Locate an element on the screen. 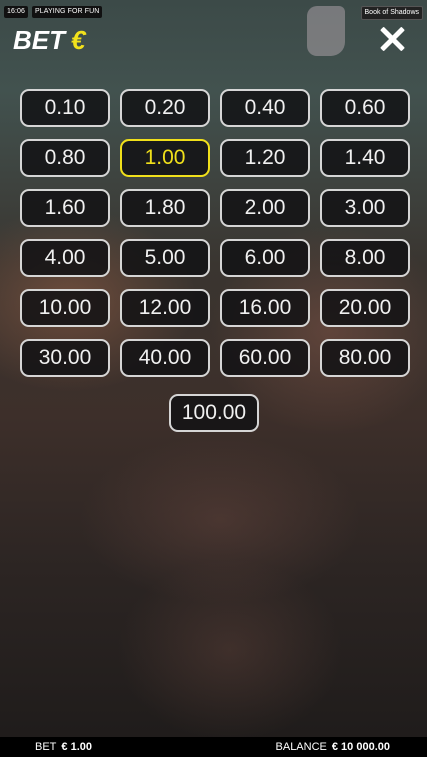 The width and height of the screenshot is (427, 757). bet-option-button: 4.00 is located at coordinates (65, 258).